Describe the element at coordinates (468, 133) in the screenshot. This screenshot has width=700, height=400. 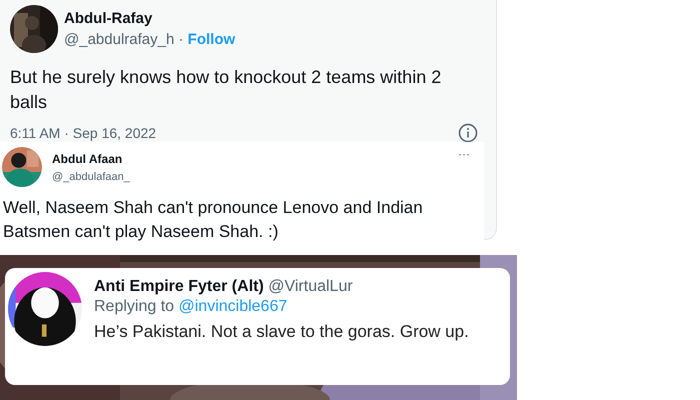
I see `info-icon` at that location.